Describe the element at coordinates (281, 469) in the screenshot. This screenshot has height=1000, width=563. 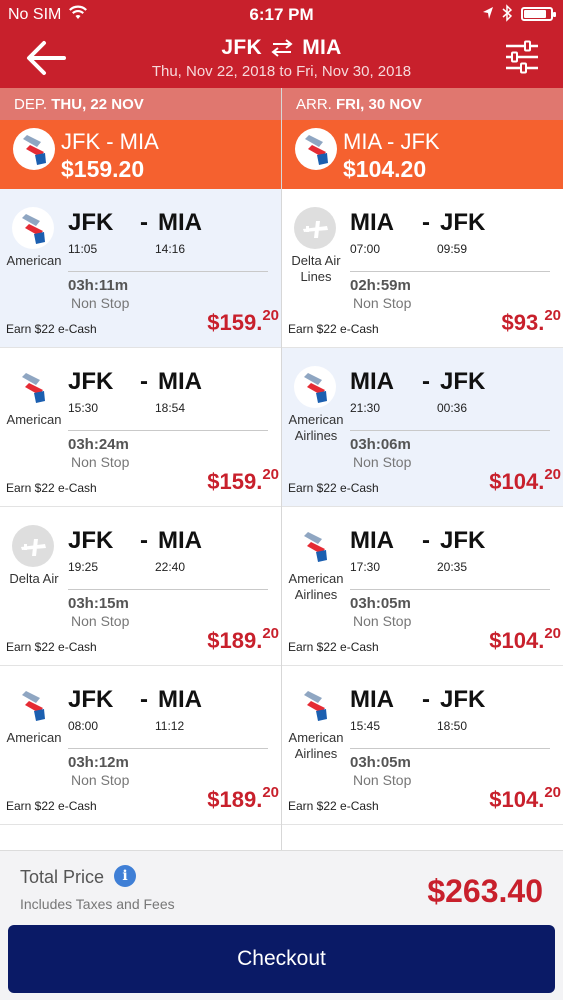
I see `column-divider` at that location.